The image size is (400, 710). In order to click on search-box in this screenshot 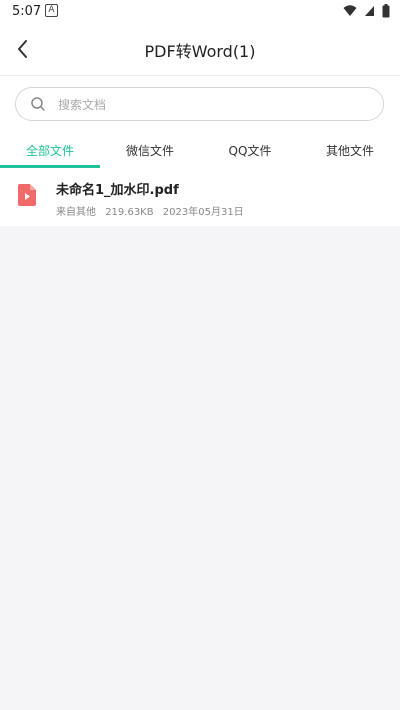, I will do `click(199, 104)`.